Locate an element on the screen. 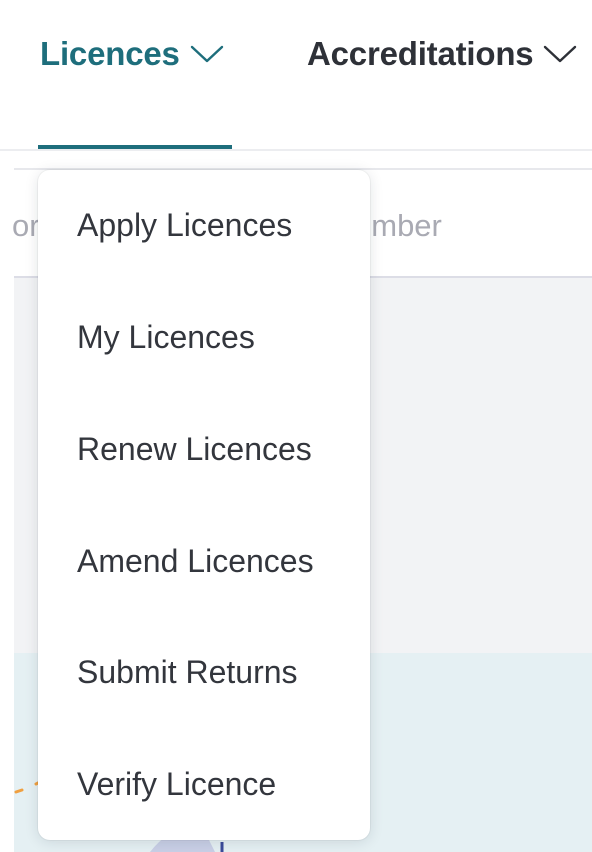 This screenshot has height=852, width=592. search-placeholder-fragment: or is located at coordinates (26, 225).